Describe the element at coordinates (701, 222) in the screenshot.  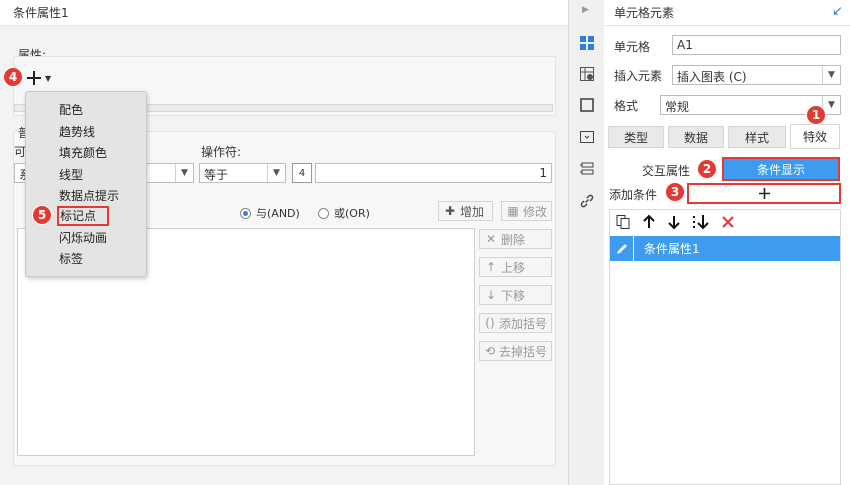
I see `move-to-bottom-icon` at that location.